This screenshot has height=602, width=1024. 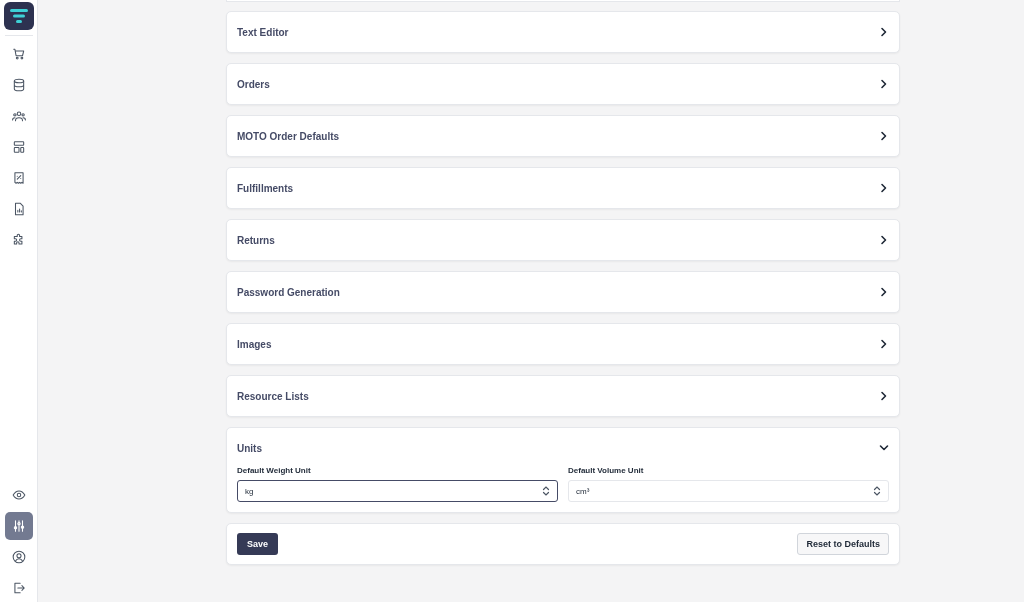 What do you see at coordinates (843, 544) in the screenshot?
I see `reset-button: Reset to Defaults` at bounding box center [843, 544].